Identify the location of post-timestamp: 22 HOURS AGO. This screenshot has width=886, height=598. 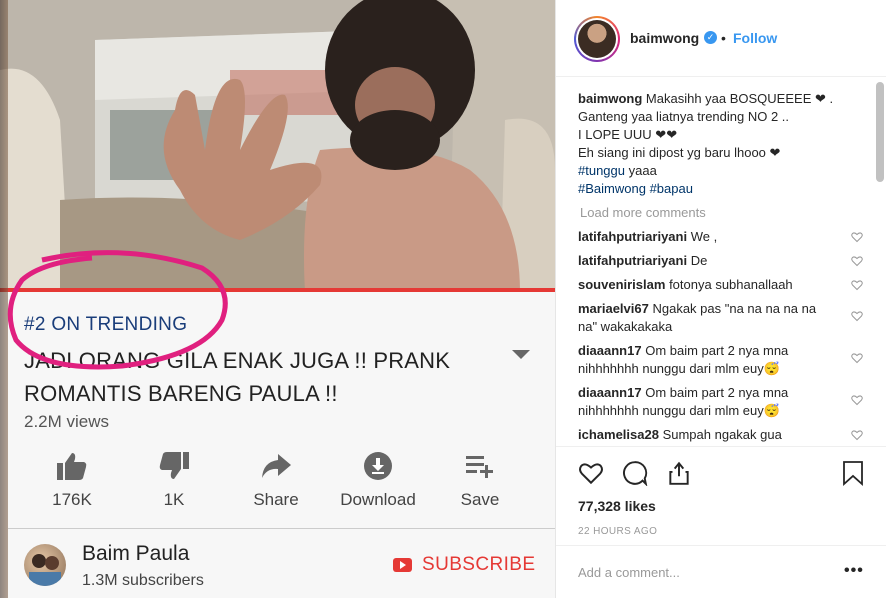
(618, 531).